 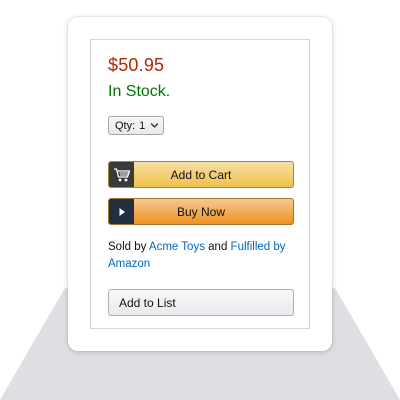 What do you see at coordinates (203, 256) in the screenshot?
I see `seller-info: Sold by Acme Toys and Fulfilled by Amazon` at bounding box center [203, 256].